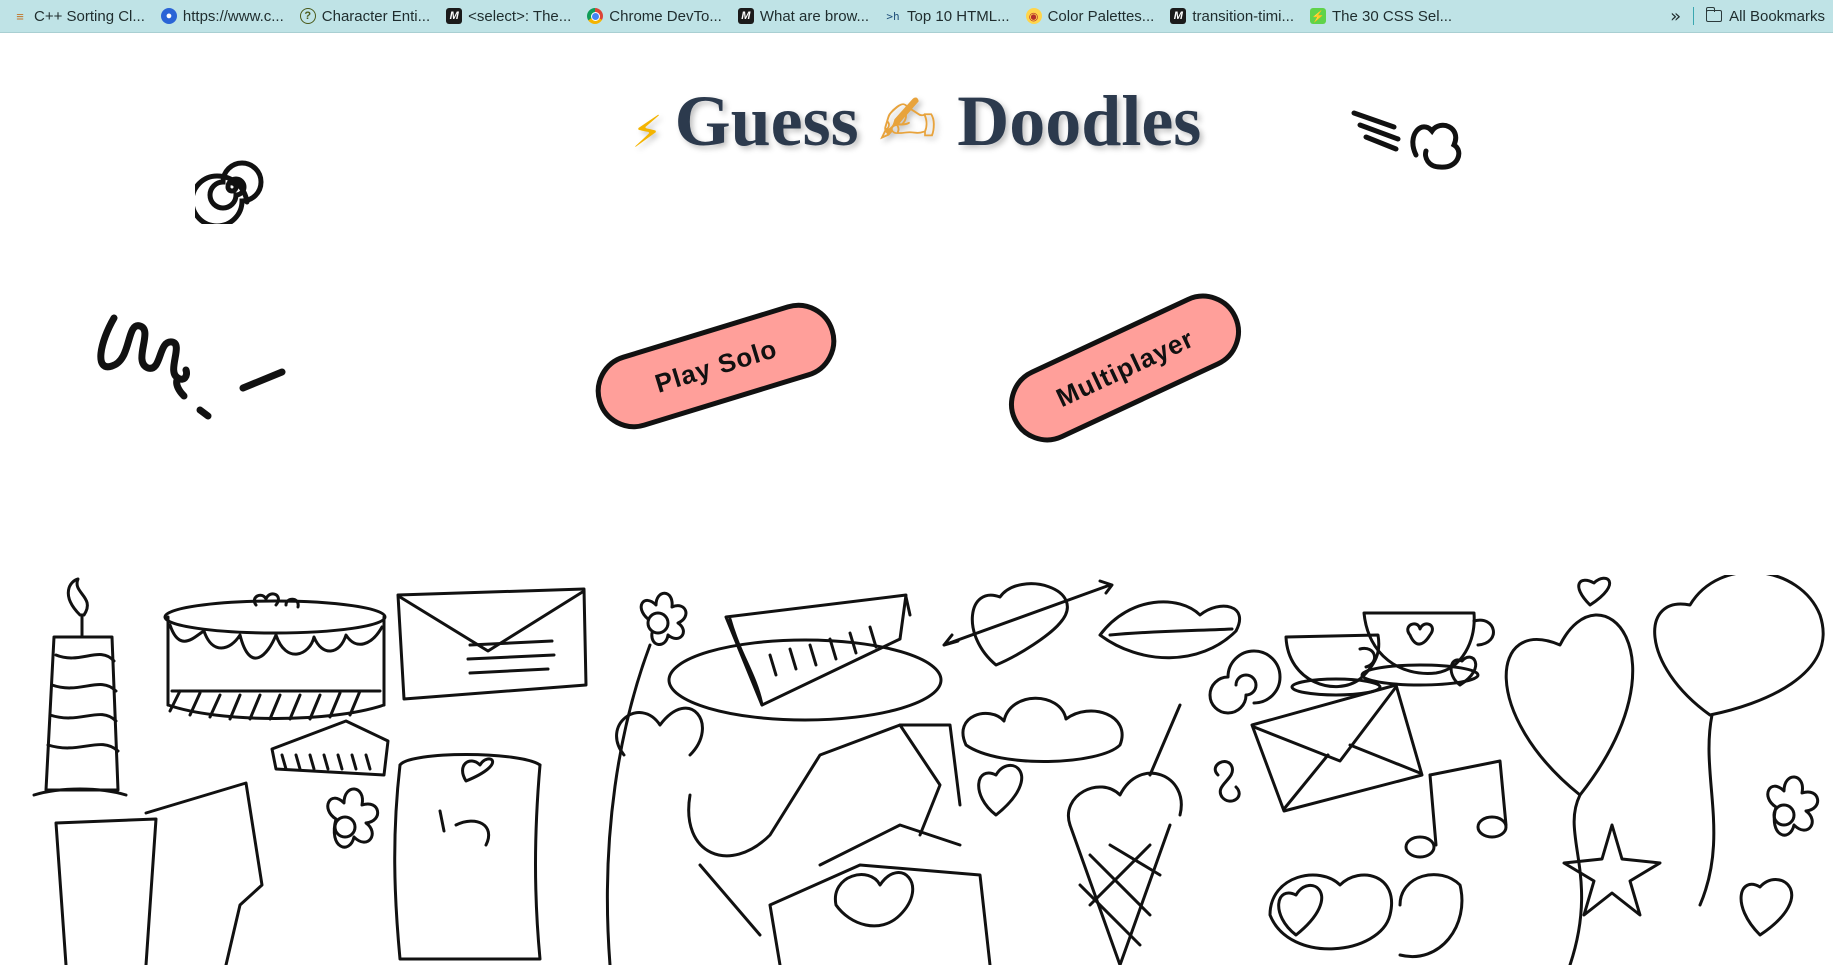 This screenshot has width=1833, height=965. I want to click on starfish-doodle, so click(1612, 870).